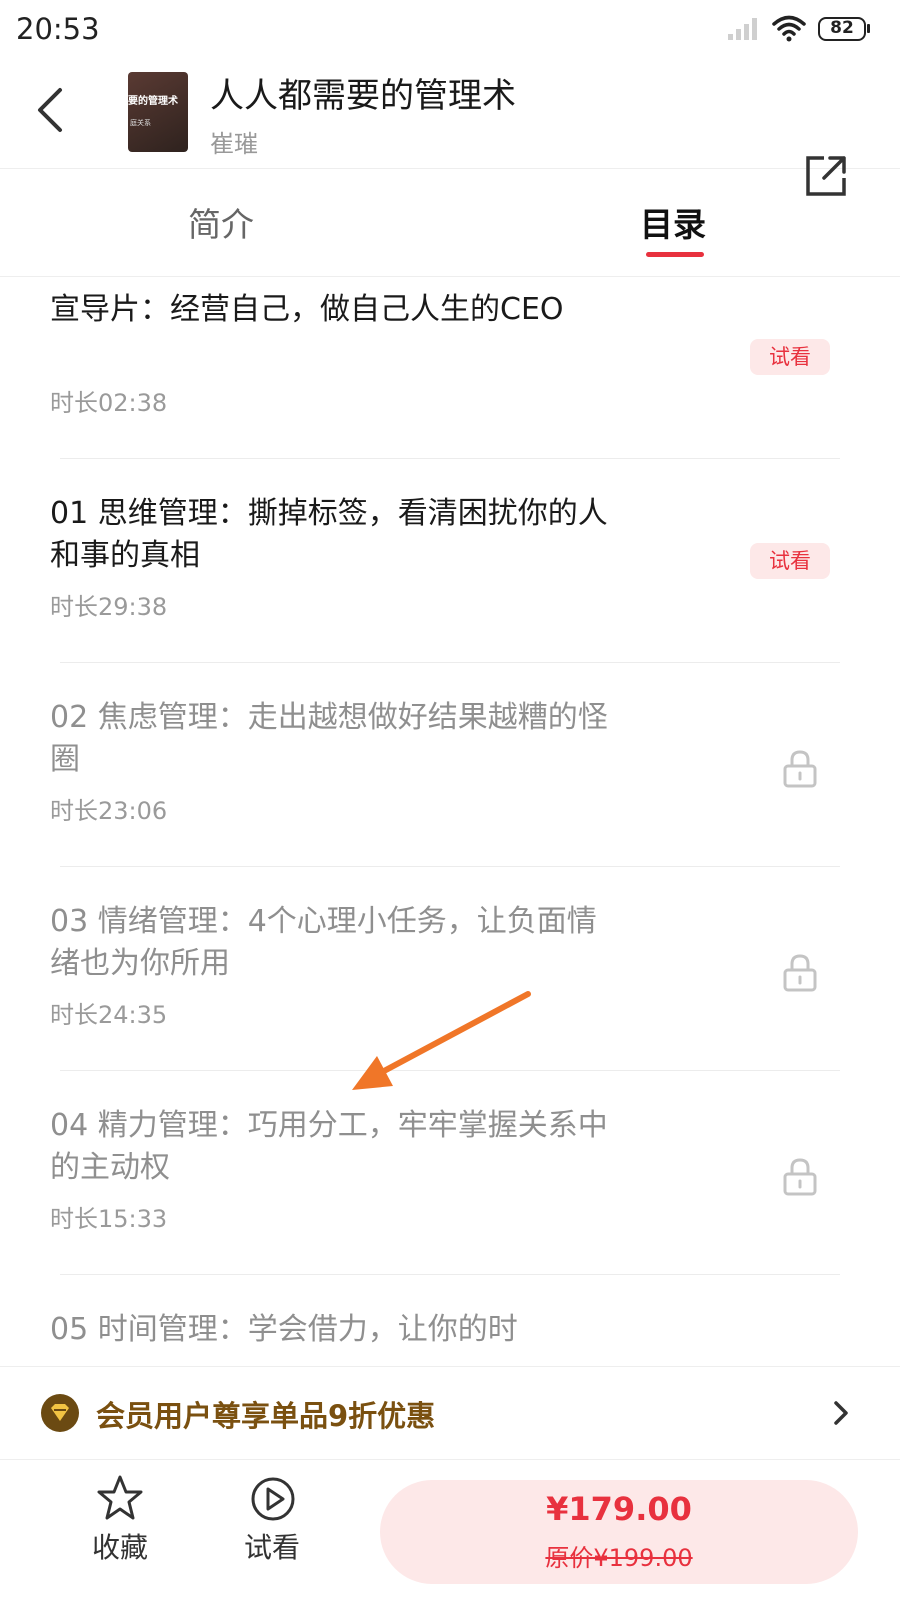  What do you see at coordinates (221, 222) in the screenshot?
I see `tab-intro: 简介` at bounding box center [221, 222].